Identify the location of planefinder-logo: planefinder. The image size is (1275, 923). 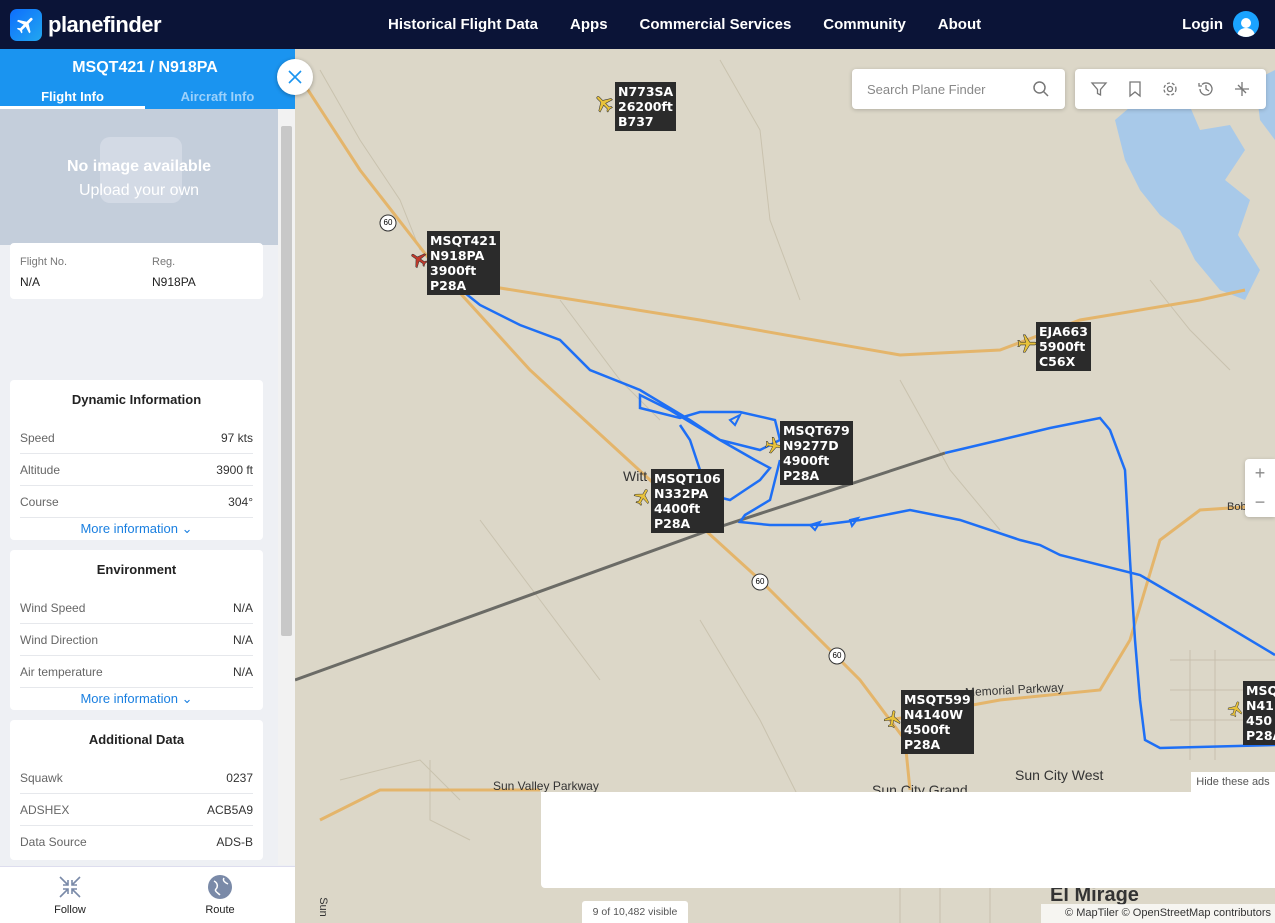
(86, 25).